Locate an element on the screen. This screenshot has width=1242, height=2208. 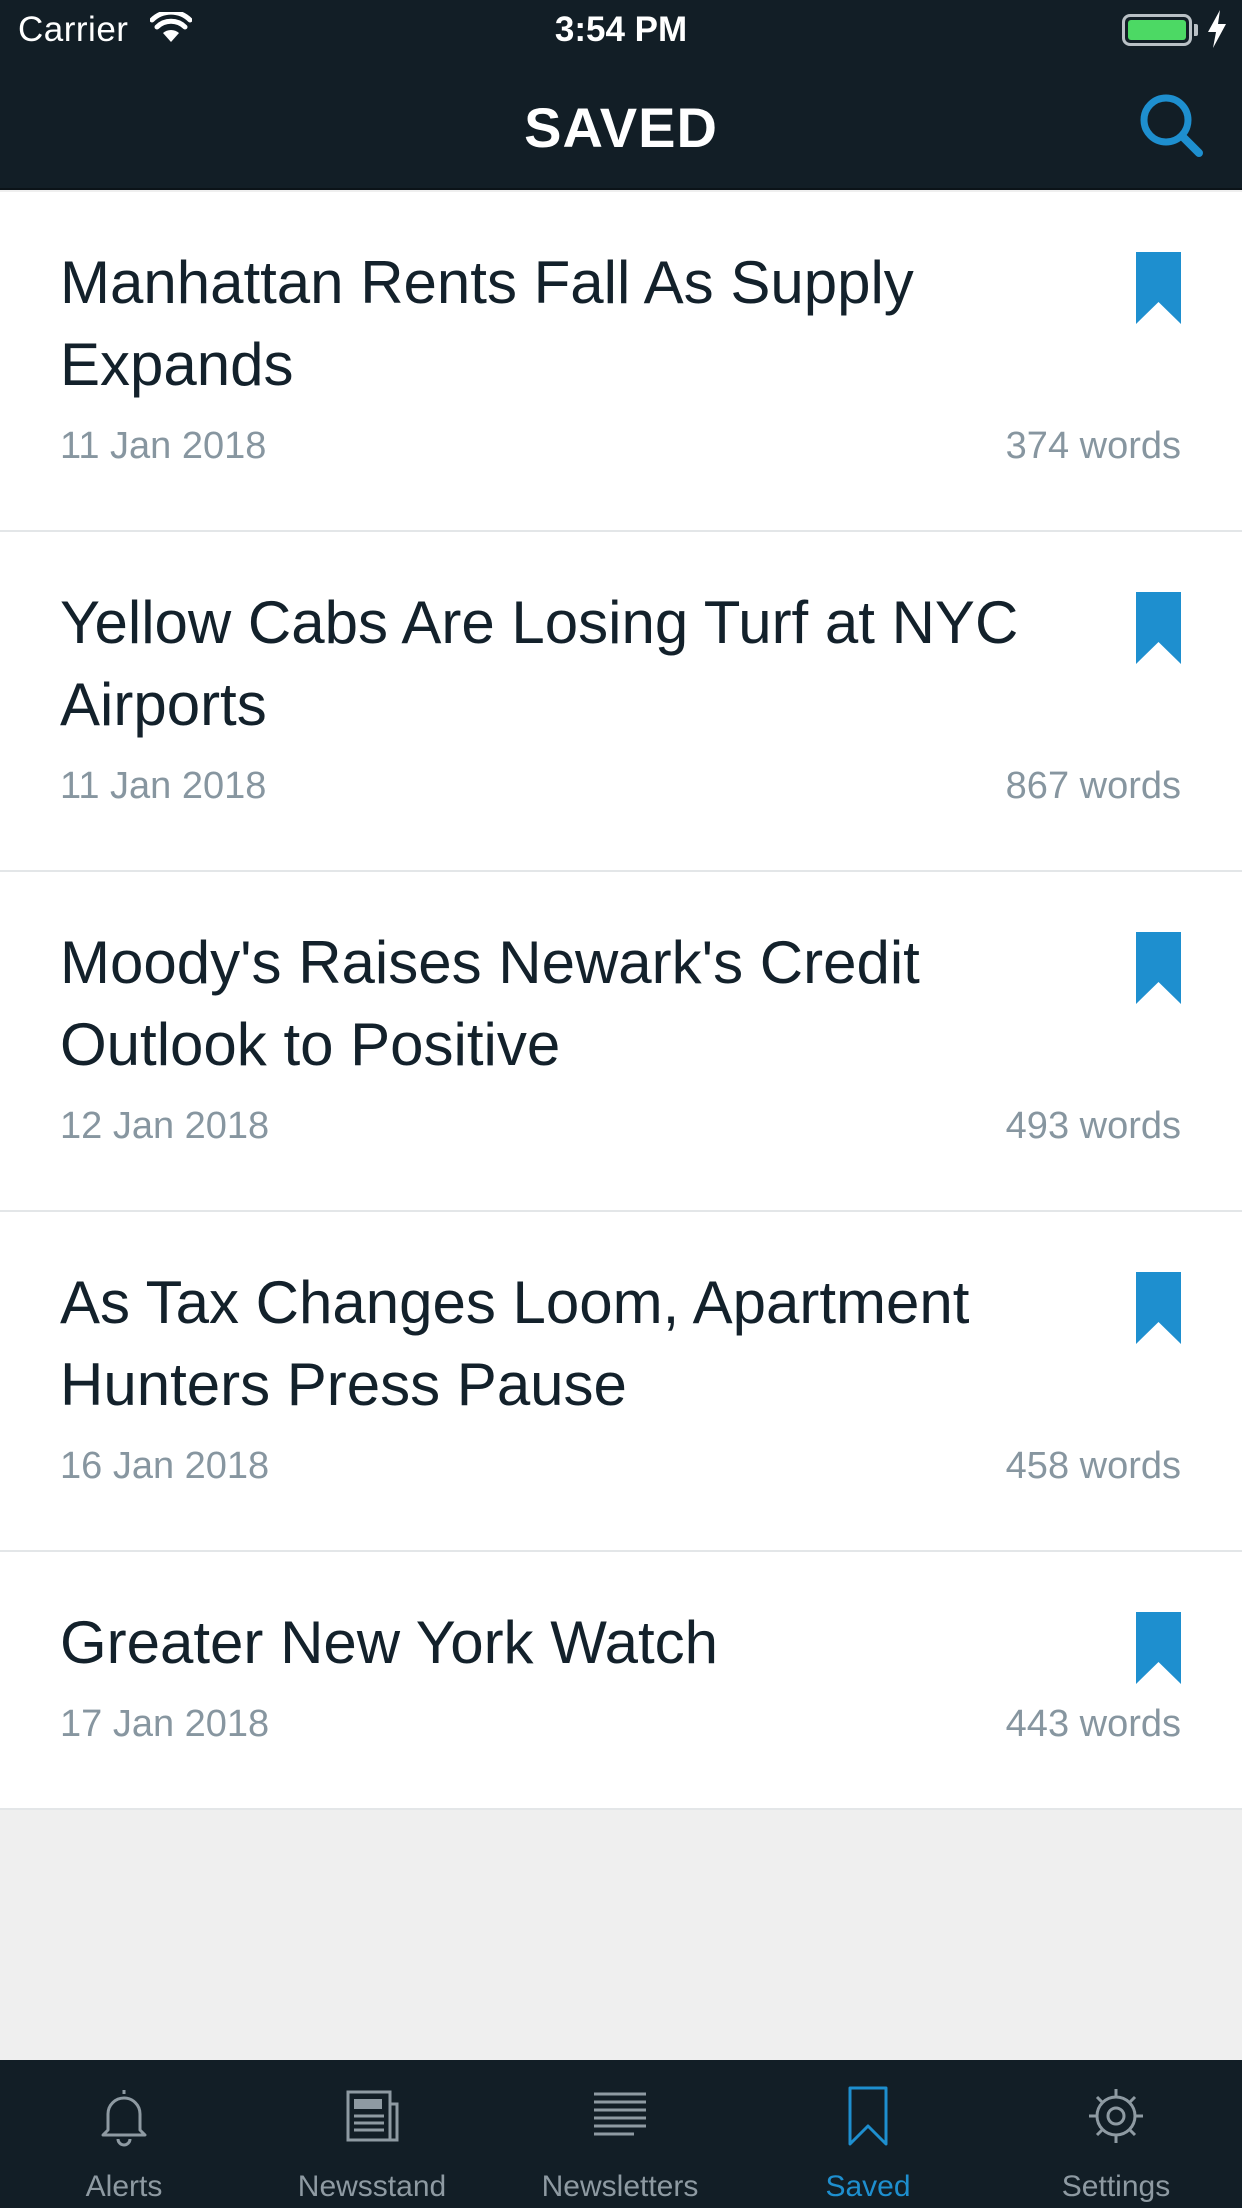
article-word-count: 443 words is located at coordinates (1093, 1724).